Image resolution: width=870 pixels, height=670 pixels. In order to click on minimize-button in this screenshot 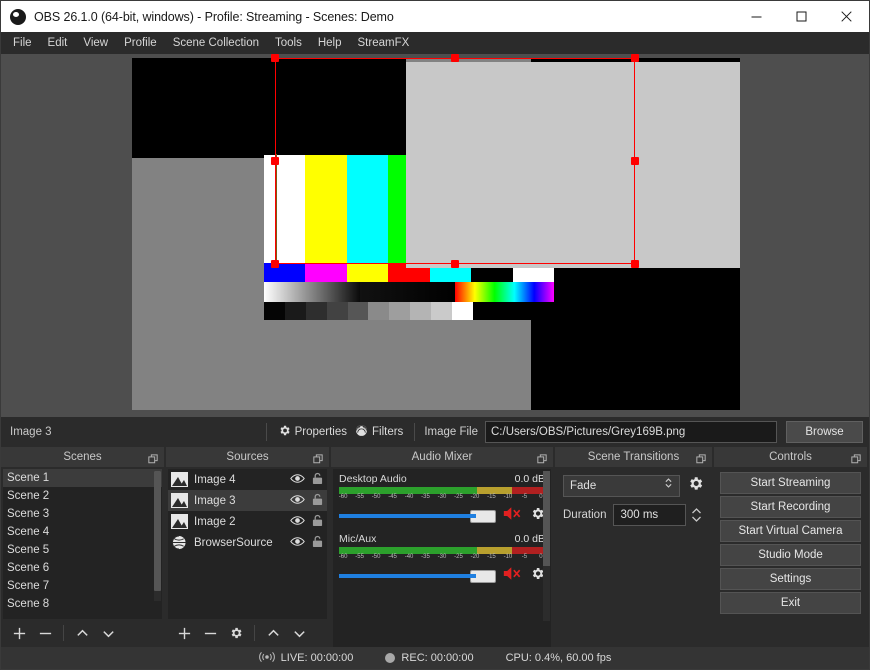, I will do `click(756, 16)`.